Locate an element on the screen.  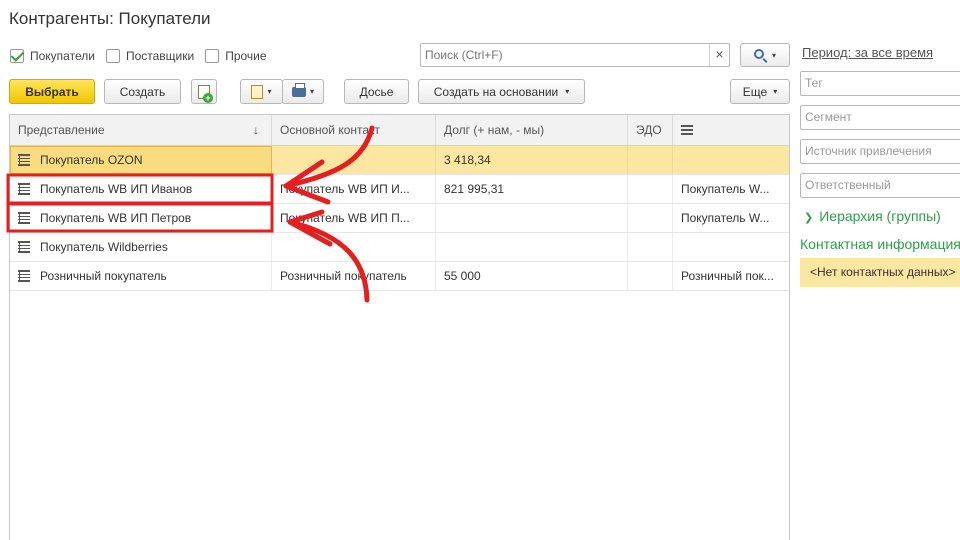
cell-debt: 55 000 is located at coordinates (532, 276).